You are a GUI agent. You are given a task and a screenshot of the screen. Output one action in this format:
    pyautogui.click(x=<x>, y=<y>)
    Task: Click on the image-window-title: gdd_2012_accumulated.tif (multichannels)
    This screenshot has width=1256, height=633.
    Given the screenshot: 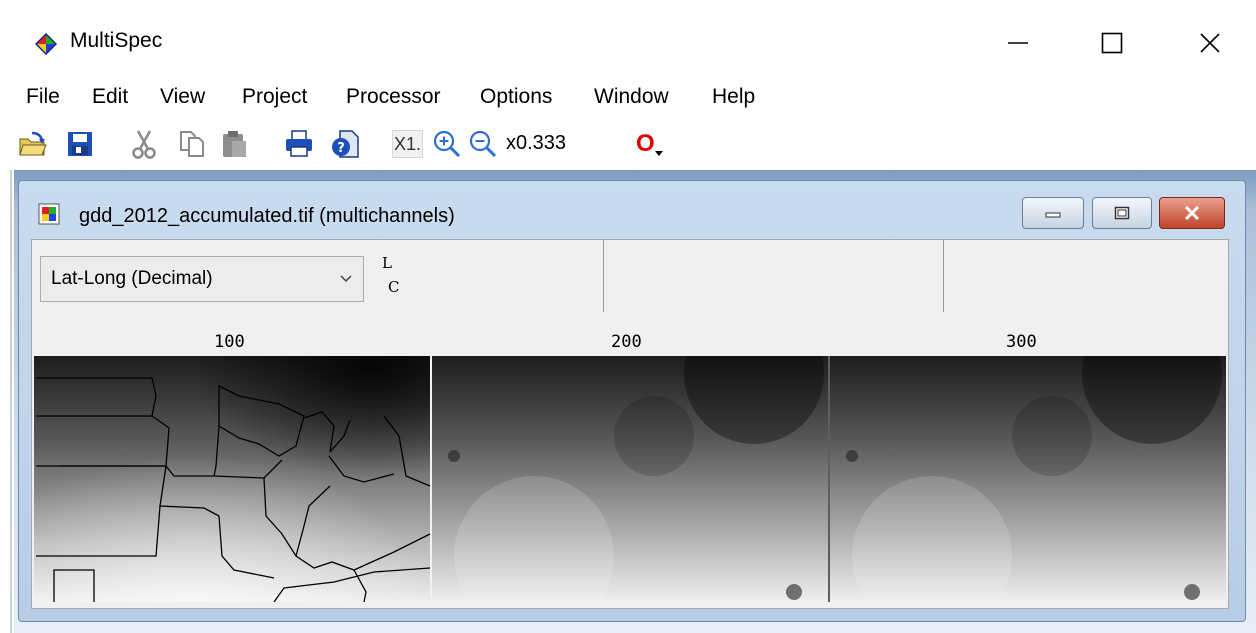 What is the action you would take?
    pyautogui.click(x=267, y=216)
    